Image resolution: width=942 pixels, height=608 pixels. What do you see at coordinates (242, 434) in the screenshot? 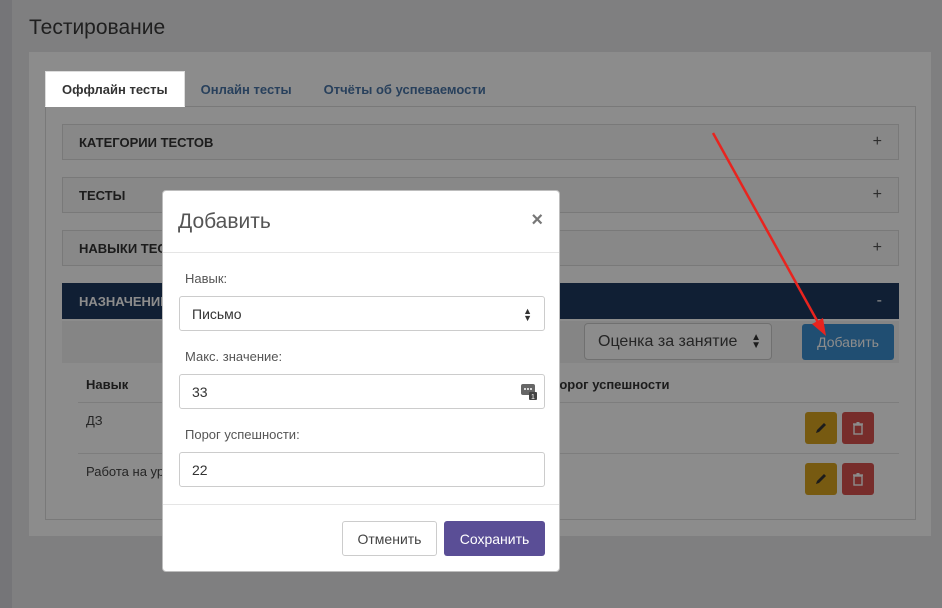
I see `threshold-label: Порог успешности:` at bounding box center [242, 434].